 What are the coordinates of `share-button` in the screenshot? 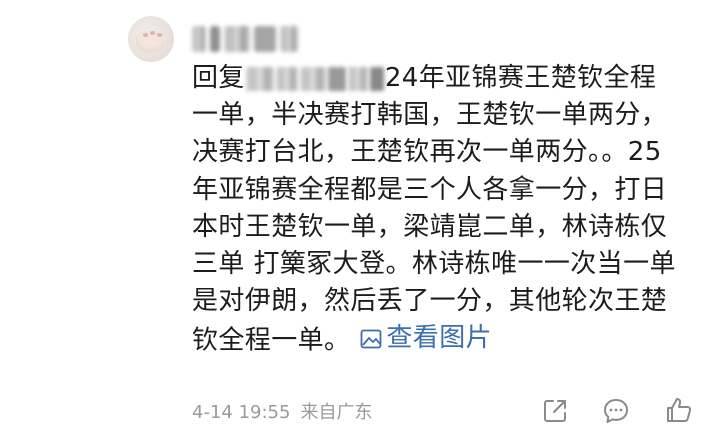 It's located at (555, 411).